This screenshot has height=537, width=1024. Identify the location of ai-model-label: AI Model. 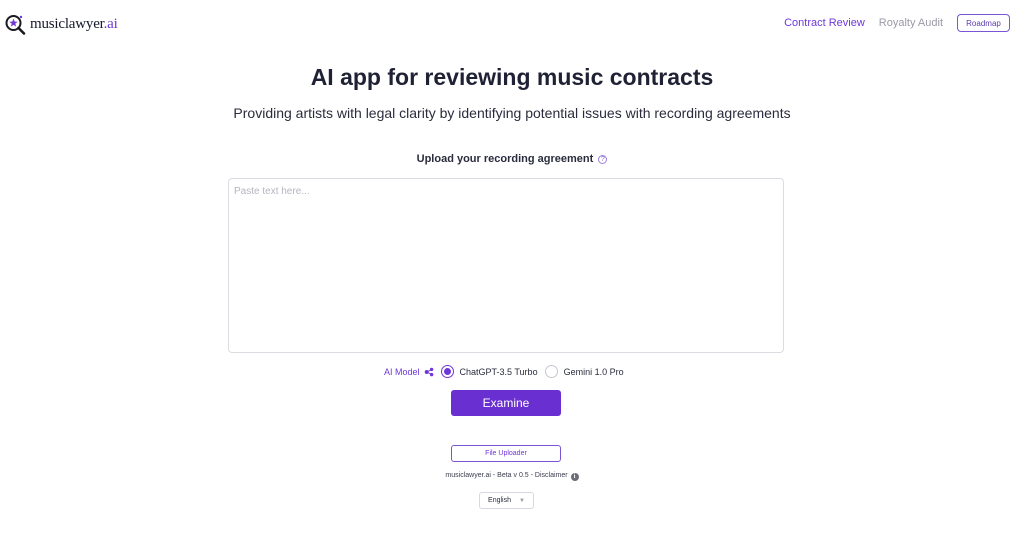
(402, 371).